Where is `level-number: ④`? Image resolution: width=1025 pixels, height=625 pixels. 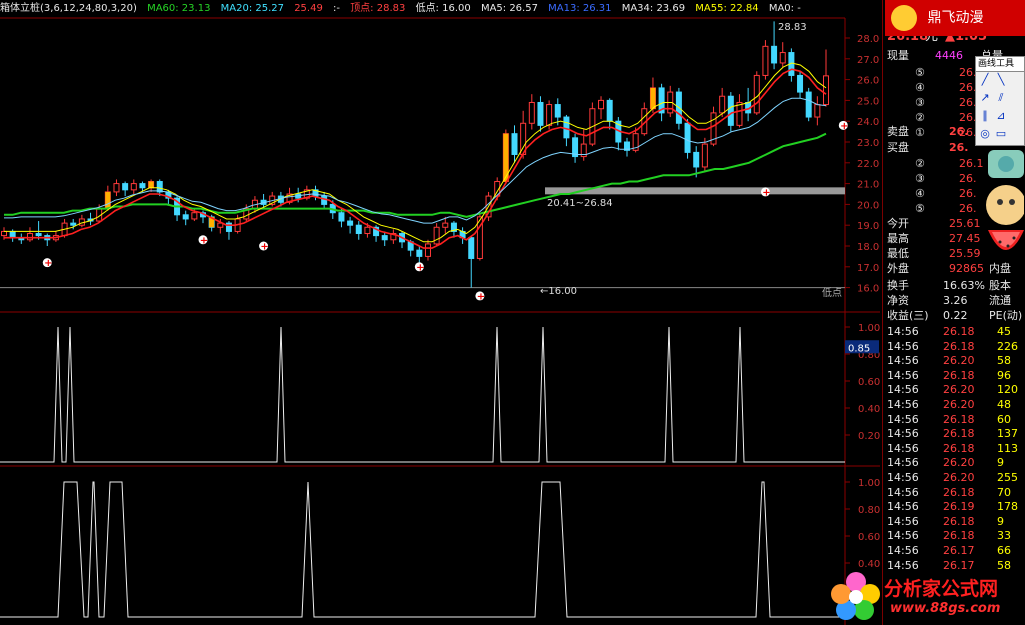 level-number: ④ is located at coordinates (920, 193).